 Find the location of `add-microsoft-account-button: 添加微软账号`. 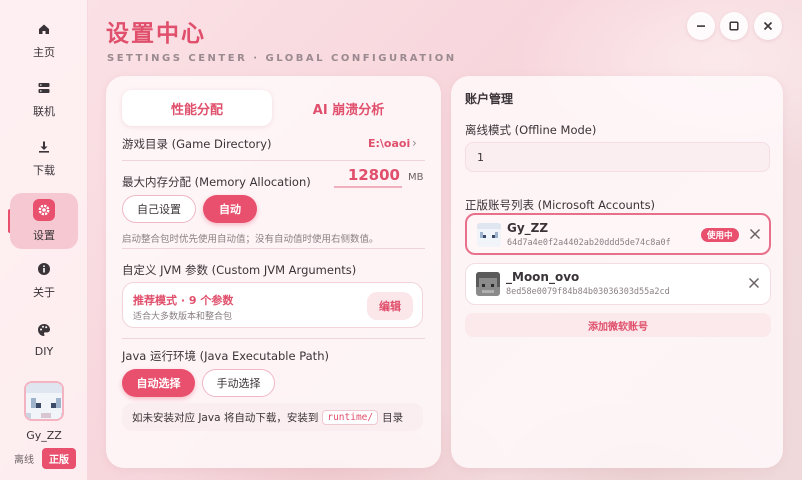

add-microsoft-account-button: 添加微软账号 is located at coordinates (618, 325).